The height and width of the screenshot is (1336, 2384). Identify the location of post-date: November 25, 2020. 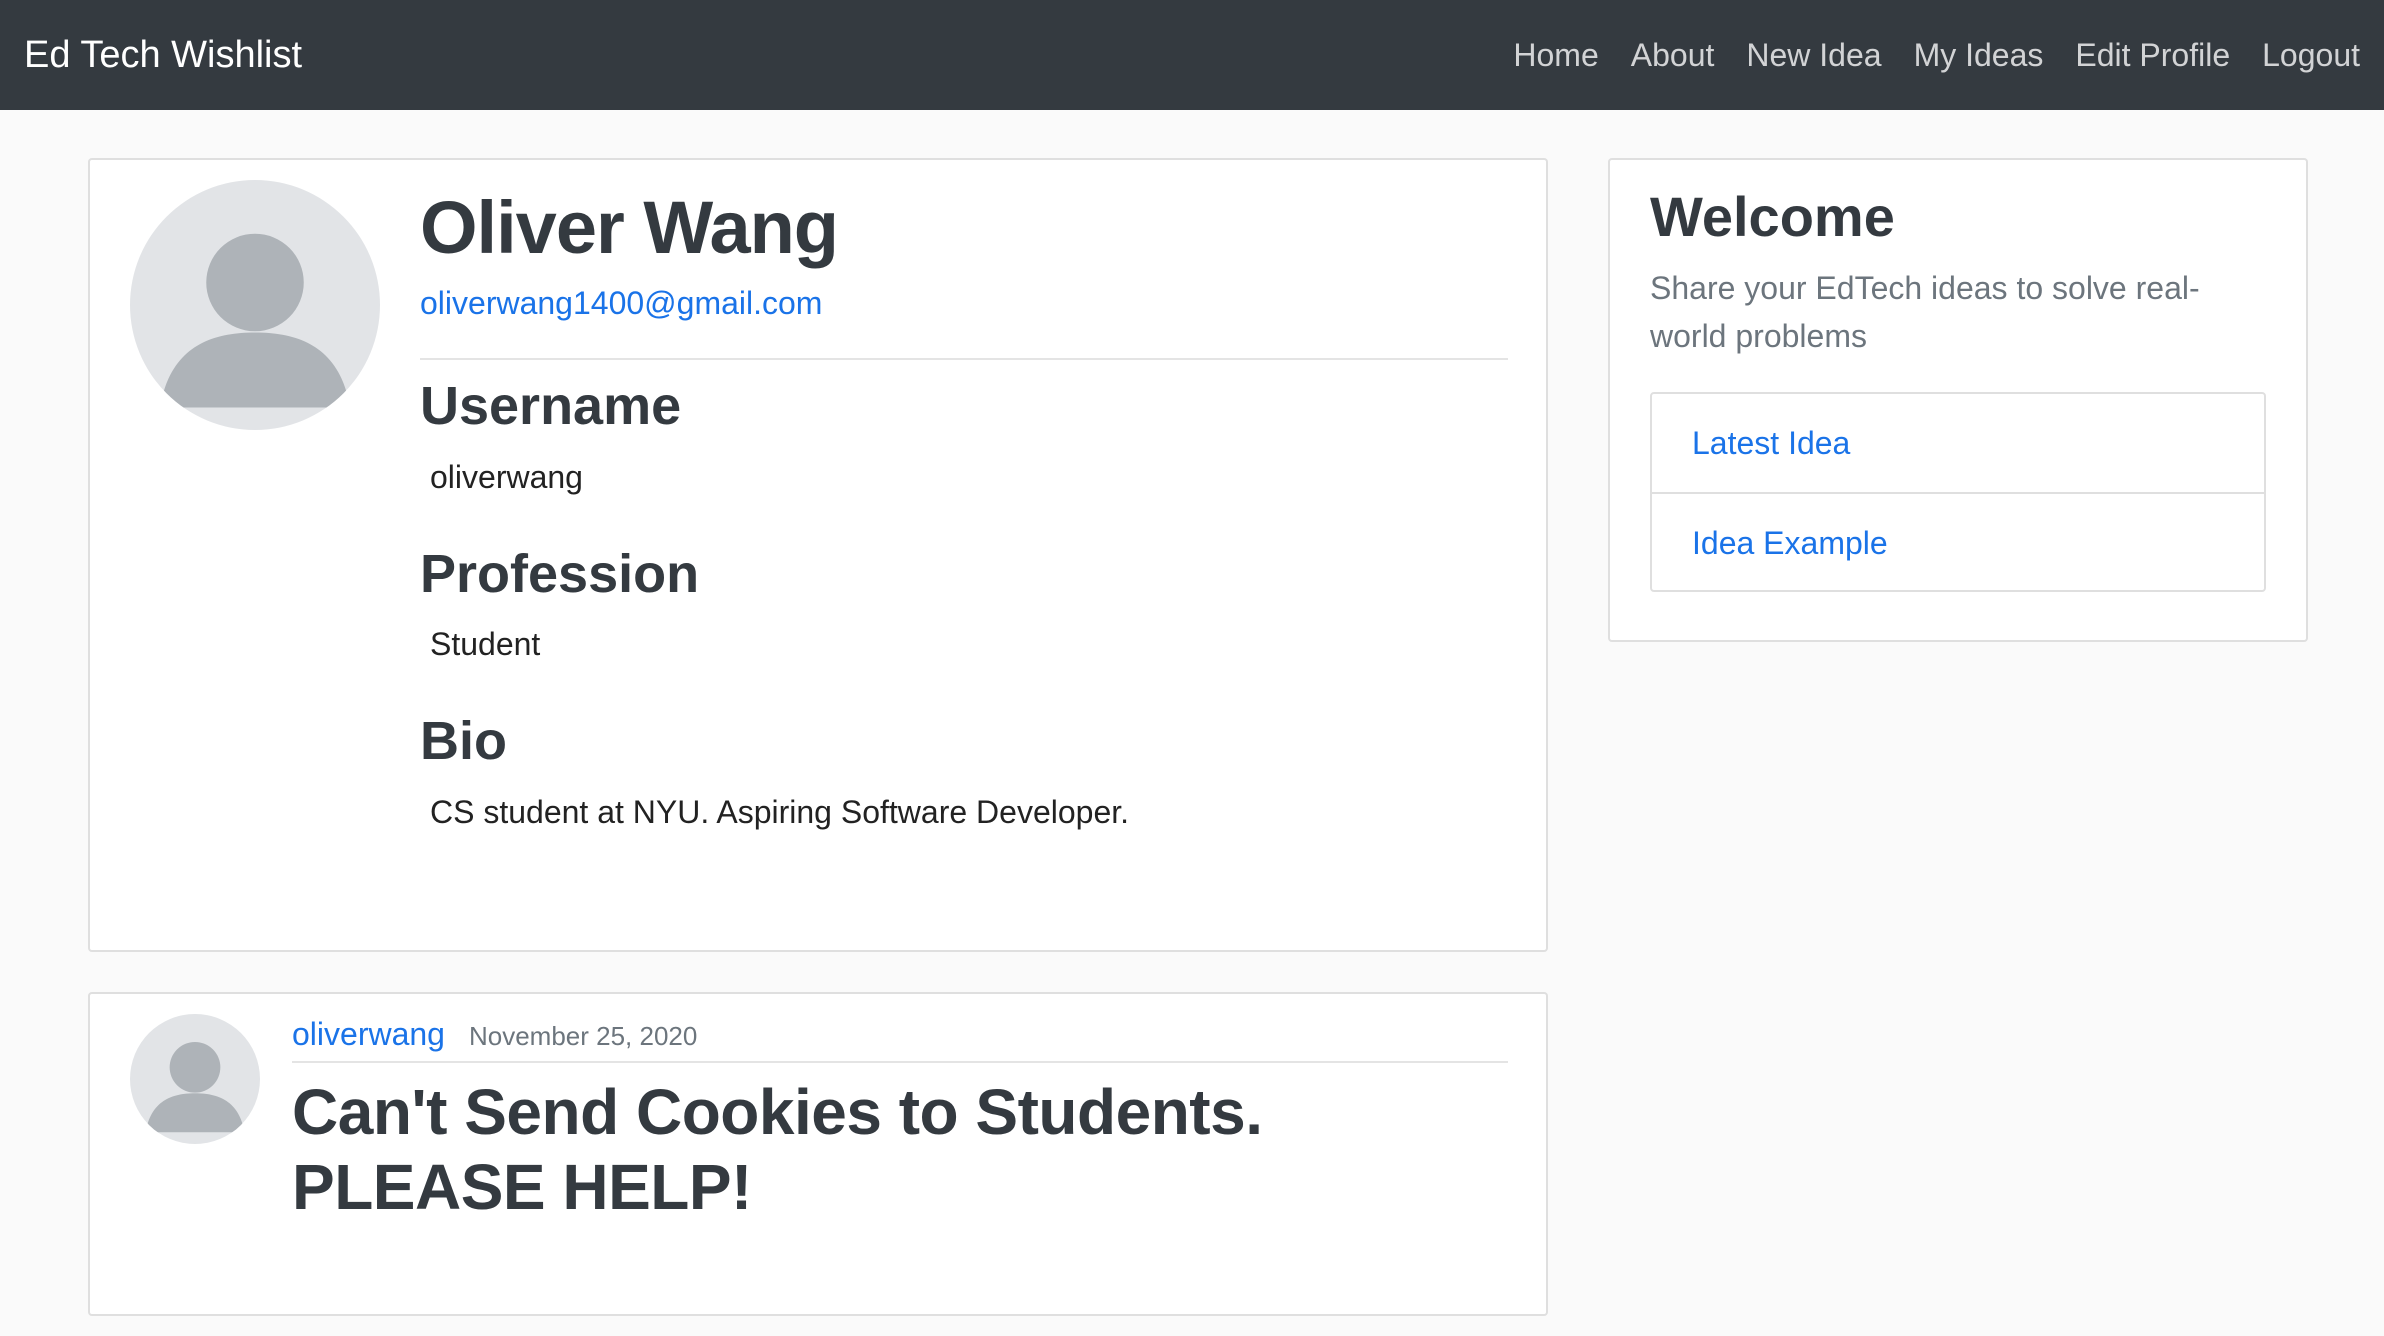
(583, 1036).